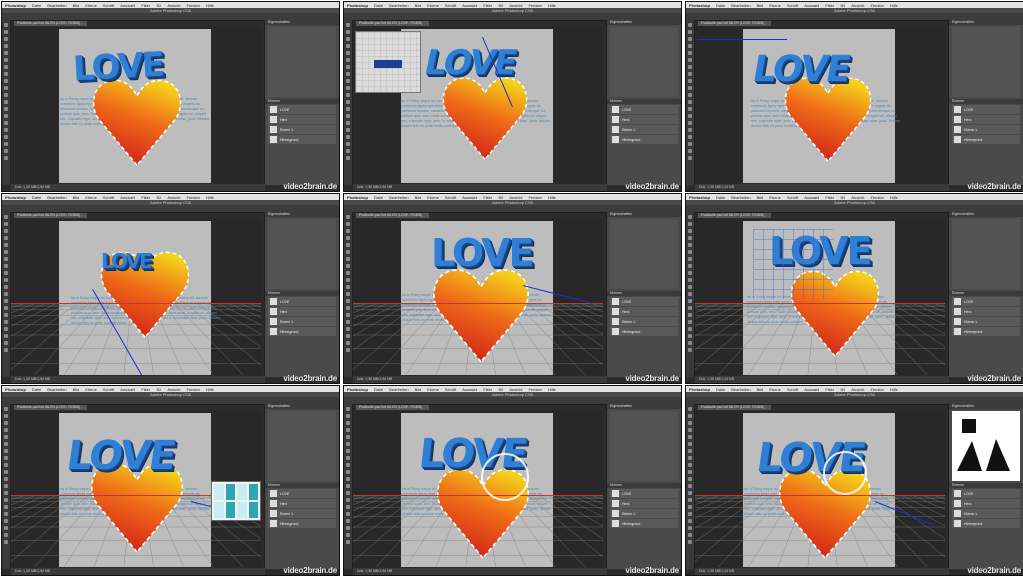 The width and height of the screenshot is (1023, 576). Describe the element at coordinates (302, 321) in the screenshot. I see `layer-row: Ebene 1` at that location.